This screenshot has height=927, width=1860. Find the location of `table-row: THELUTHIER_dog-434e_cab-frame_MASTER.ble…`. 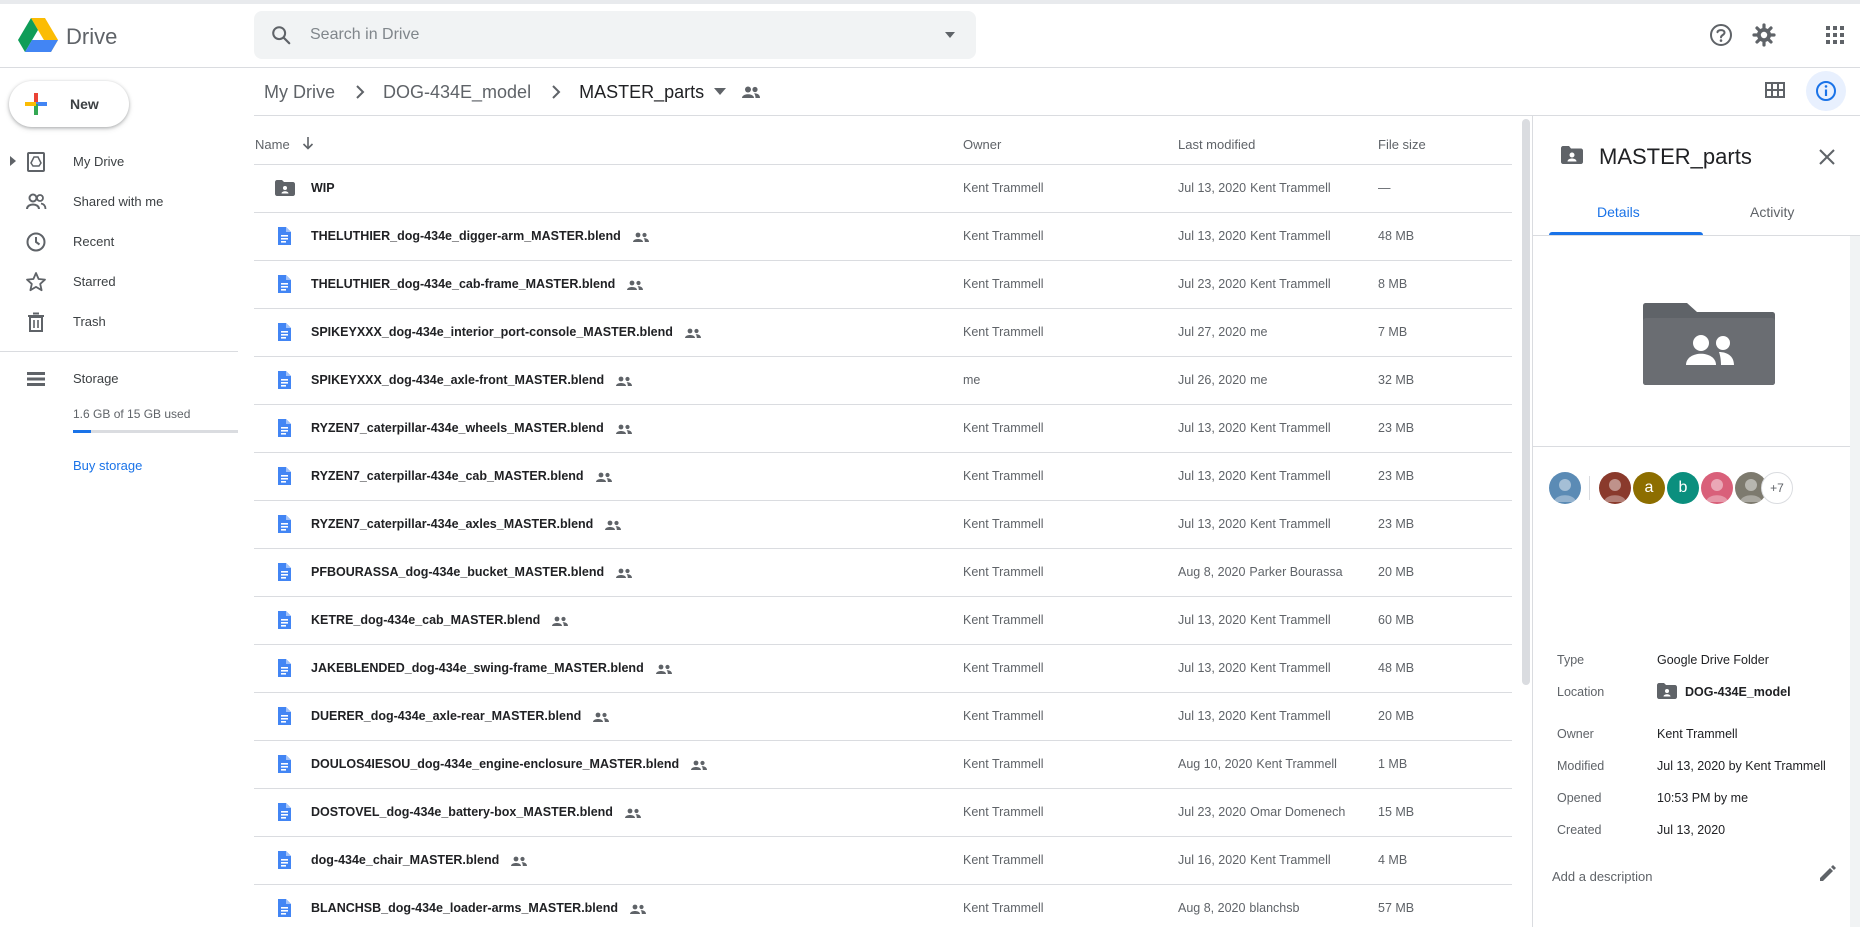

table-row: THELUTHIER_dog-434e_cab-frame_MASTER.ble… is located at coordinates (883, 285).